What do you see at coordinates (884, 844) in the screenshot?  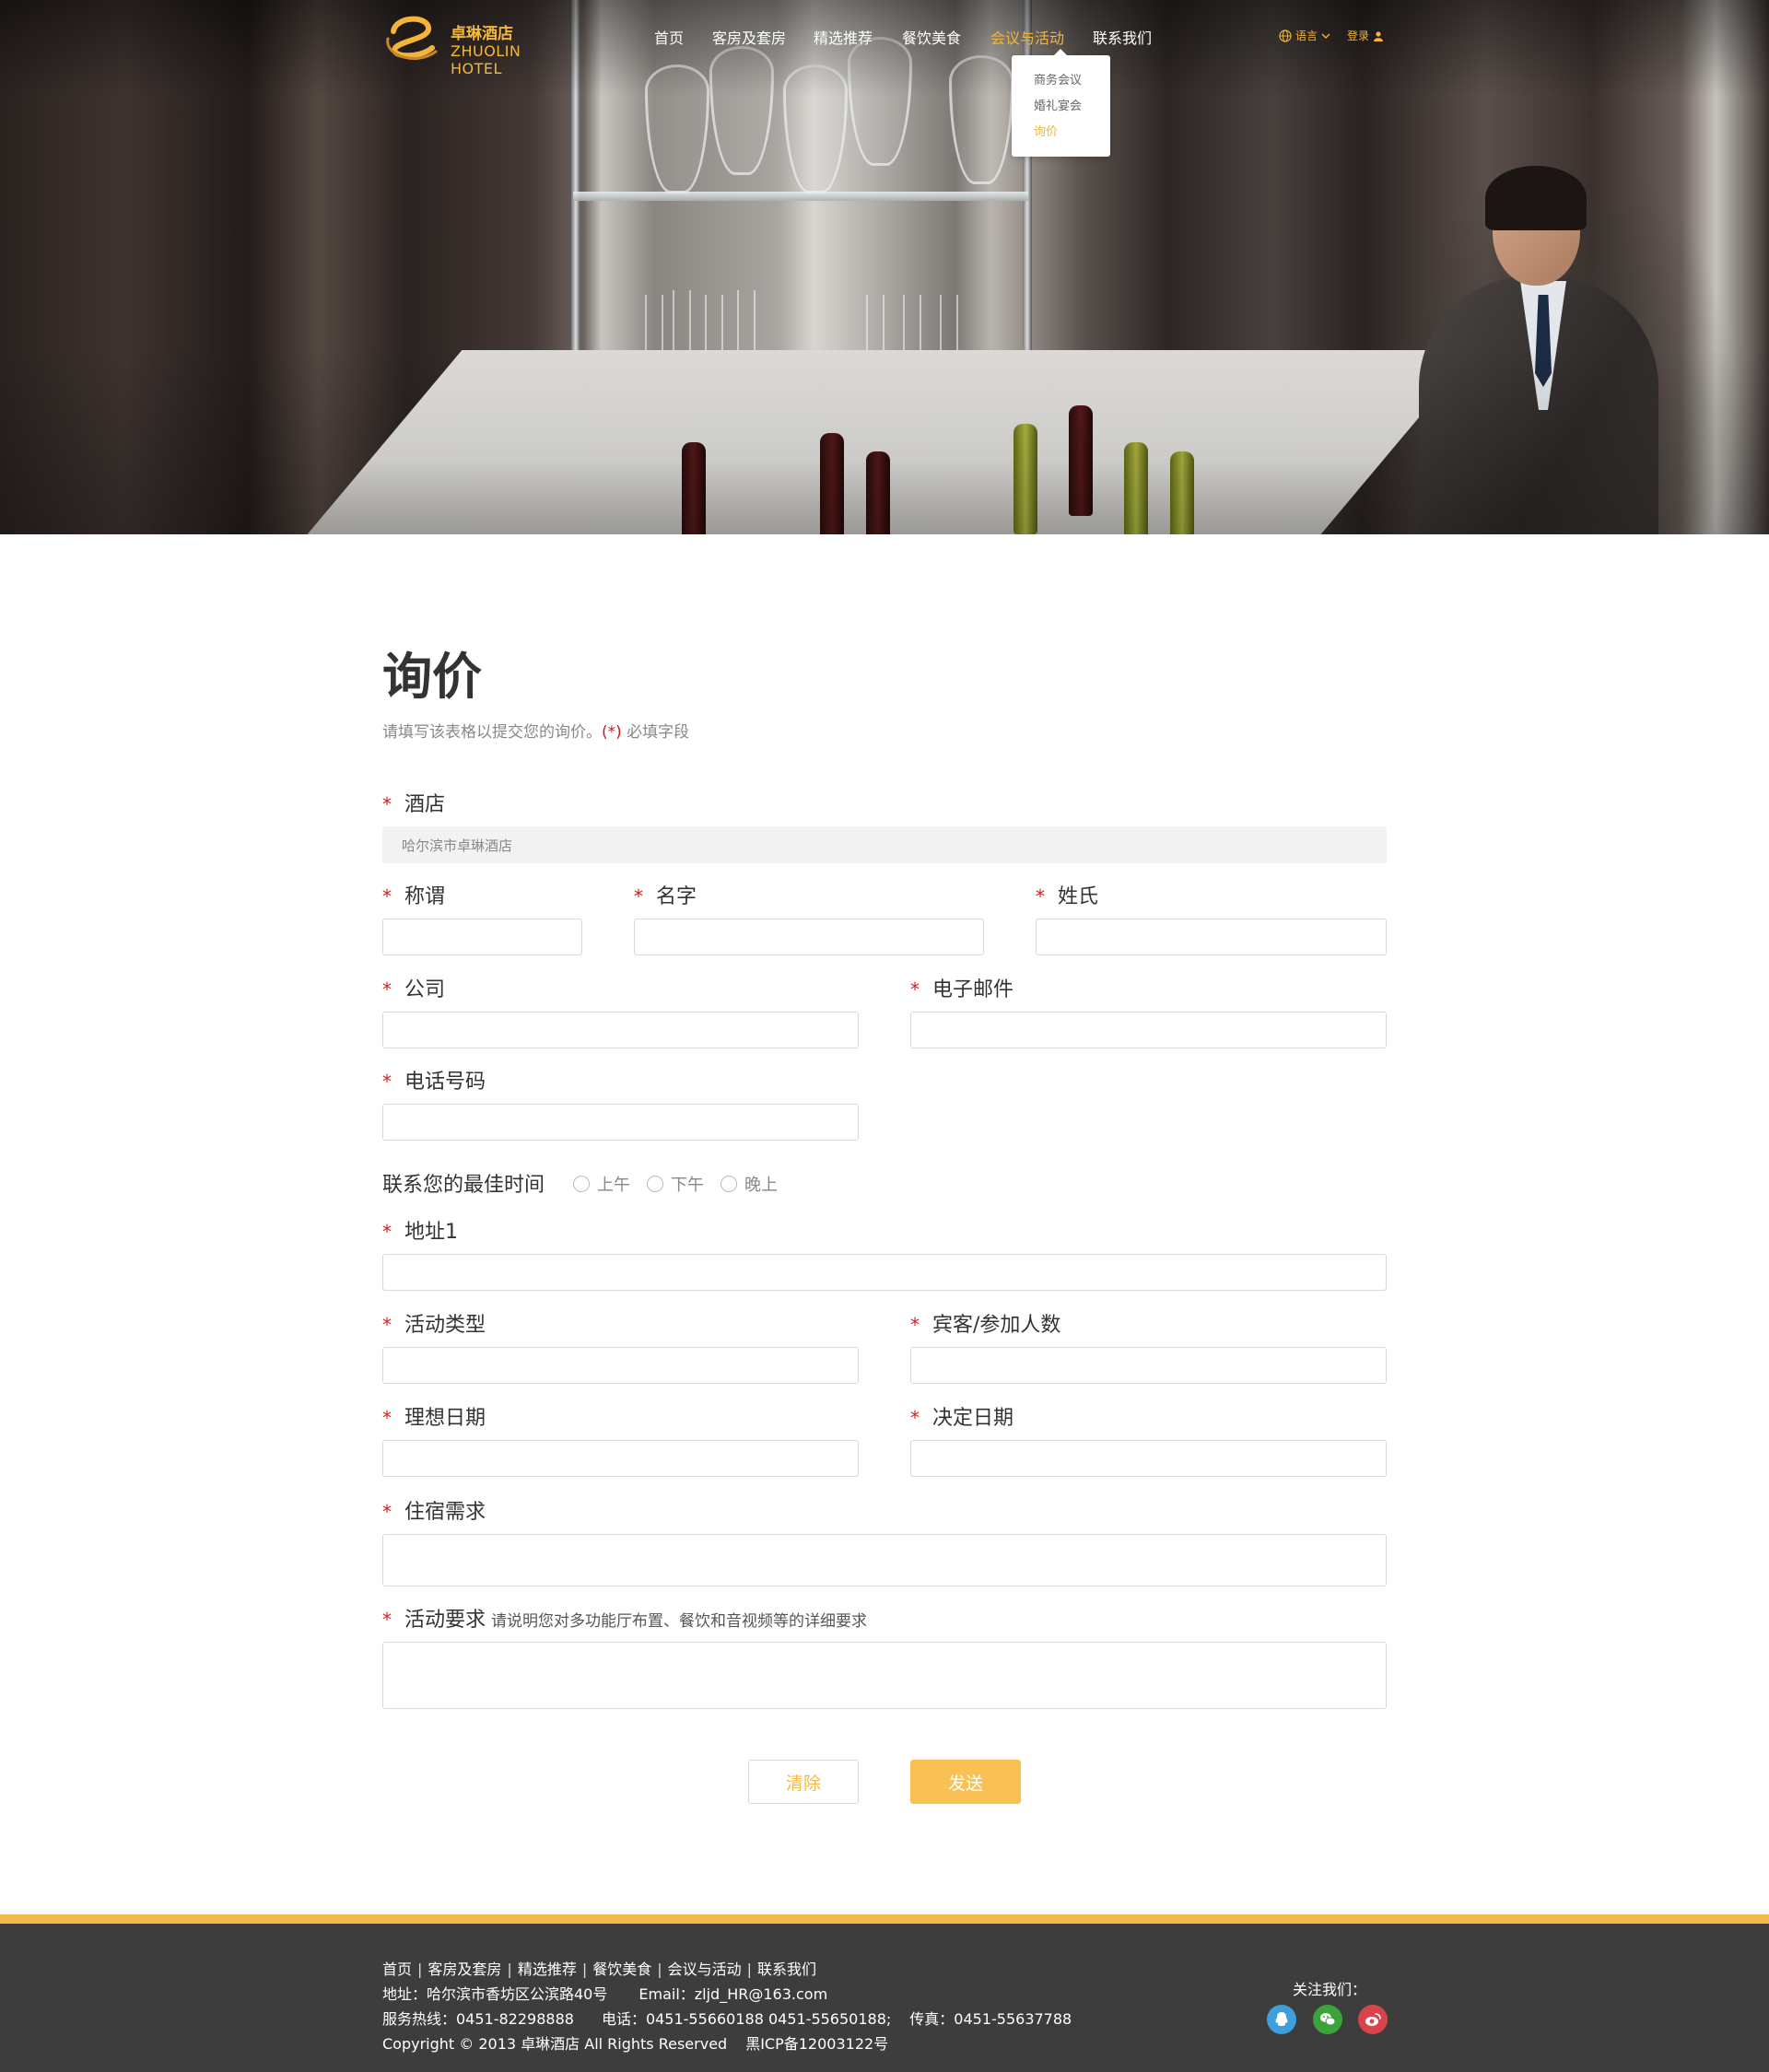 I see `hotel-field` at bounding box center [884, 844].